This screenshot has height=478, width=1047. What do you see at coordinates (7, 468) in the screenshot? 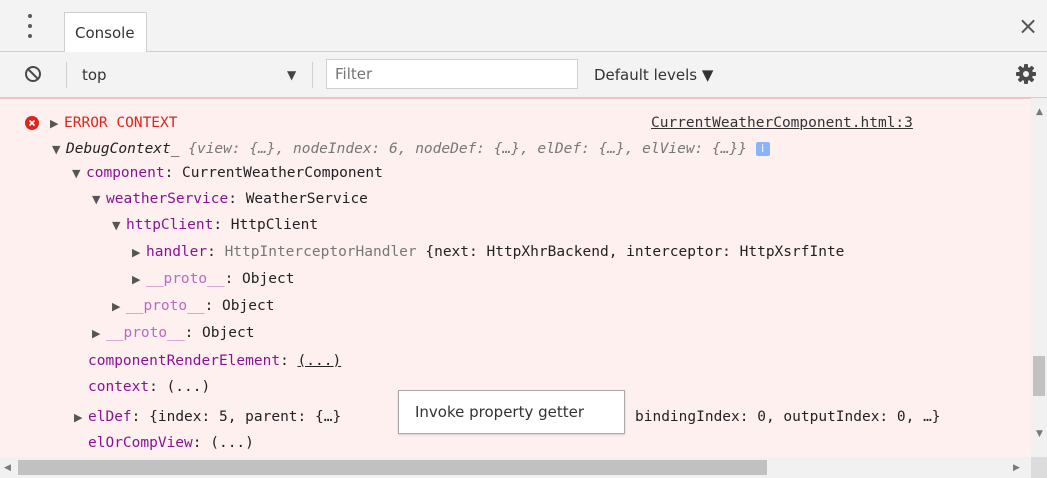
I see `scroll-left-icon: ◀` at bounding box center [7, 468].